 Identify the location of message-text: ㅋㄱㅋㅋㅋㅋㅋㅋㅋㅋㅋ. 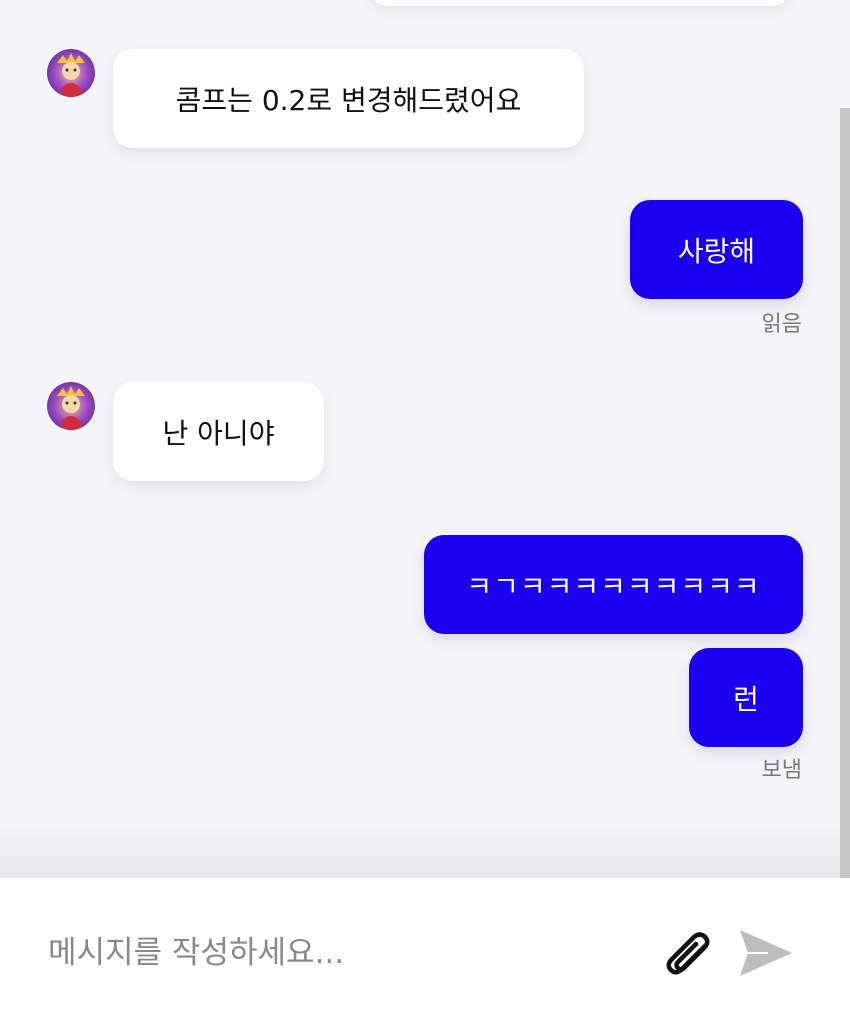
(613, 586).